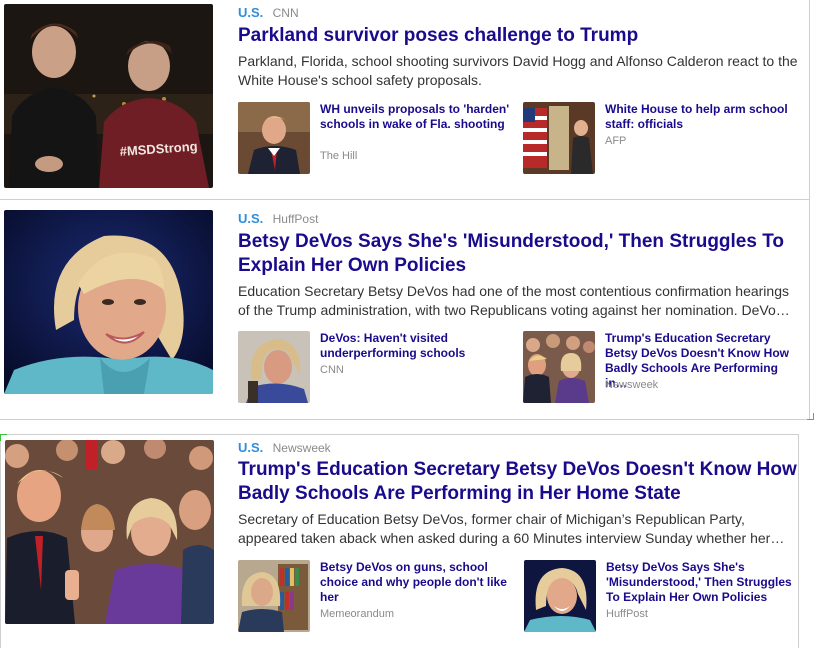 Image resolution: width=816 pixels, height=648 pixels. I want to click on related-source: AFP, so click(616, 141).